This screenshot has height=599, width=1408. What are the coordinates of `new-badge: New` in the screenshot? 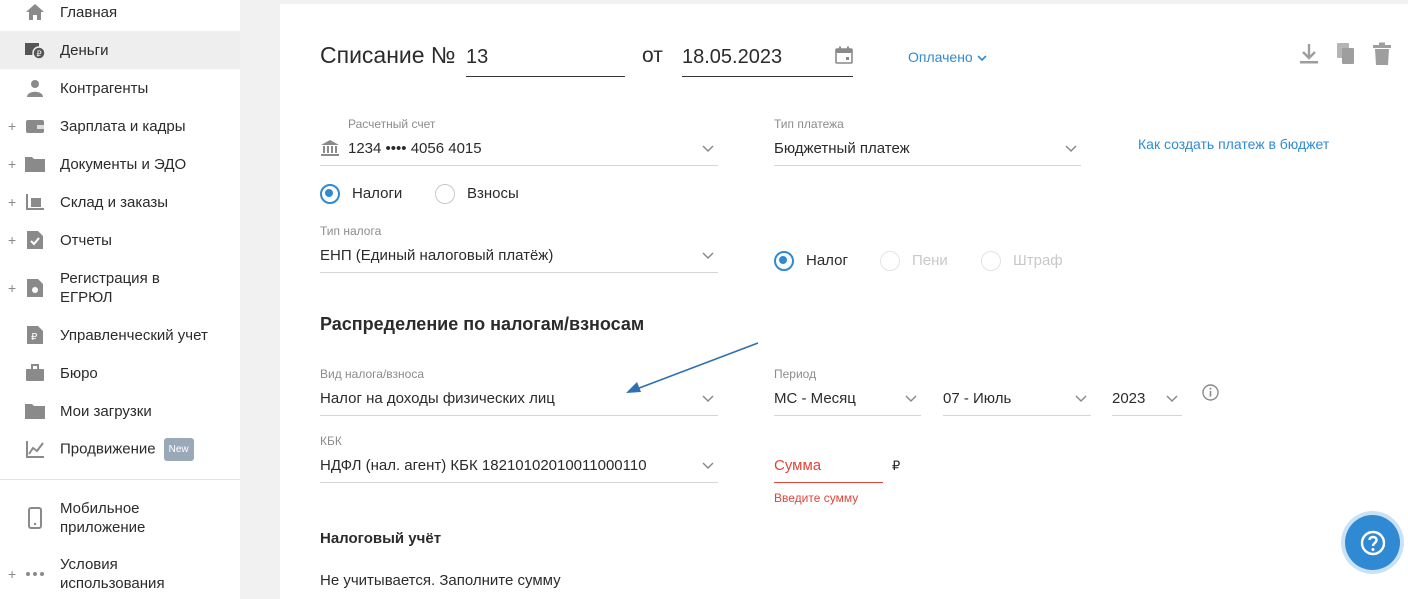 It's located at (178, 449).